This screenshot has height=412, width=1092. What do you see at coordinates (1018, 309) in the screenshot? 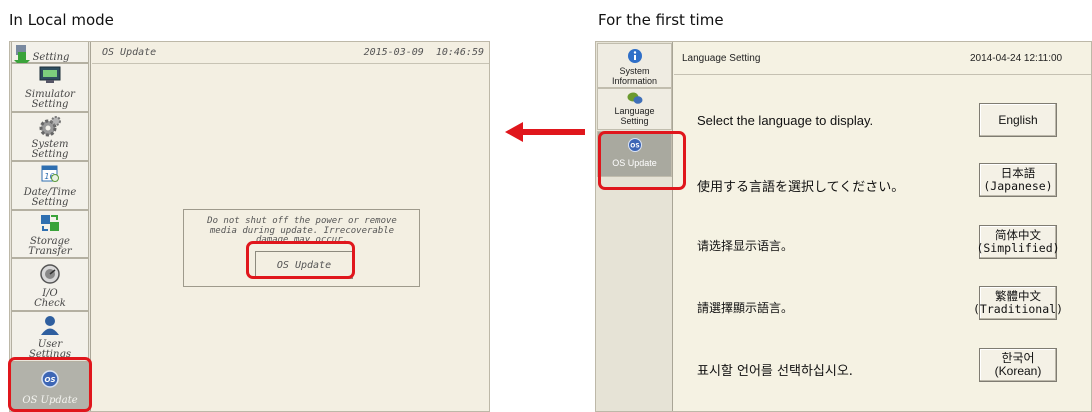
I see `button-label-english: (Traditional)` at bounding box center [1018, 309].